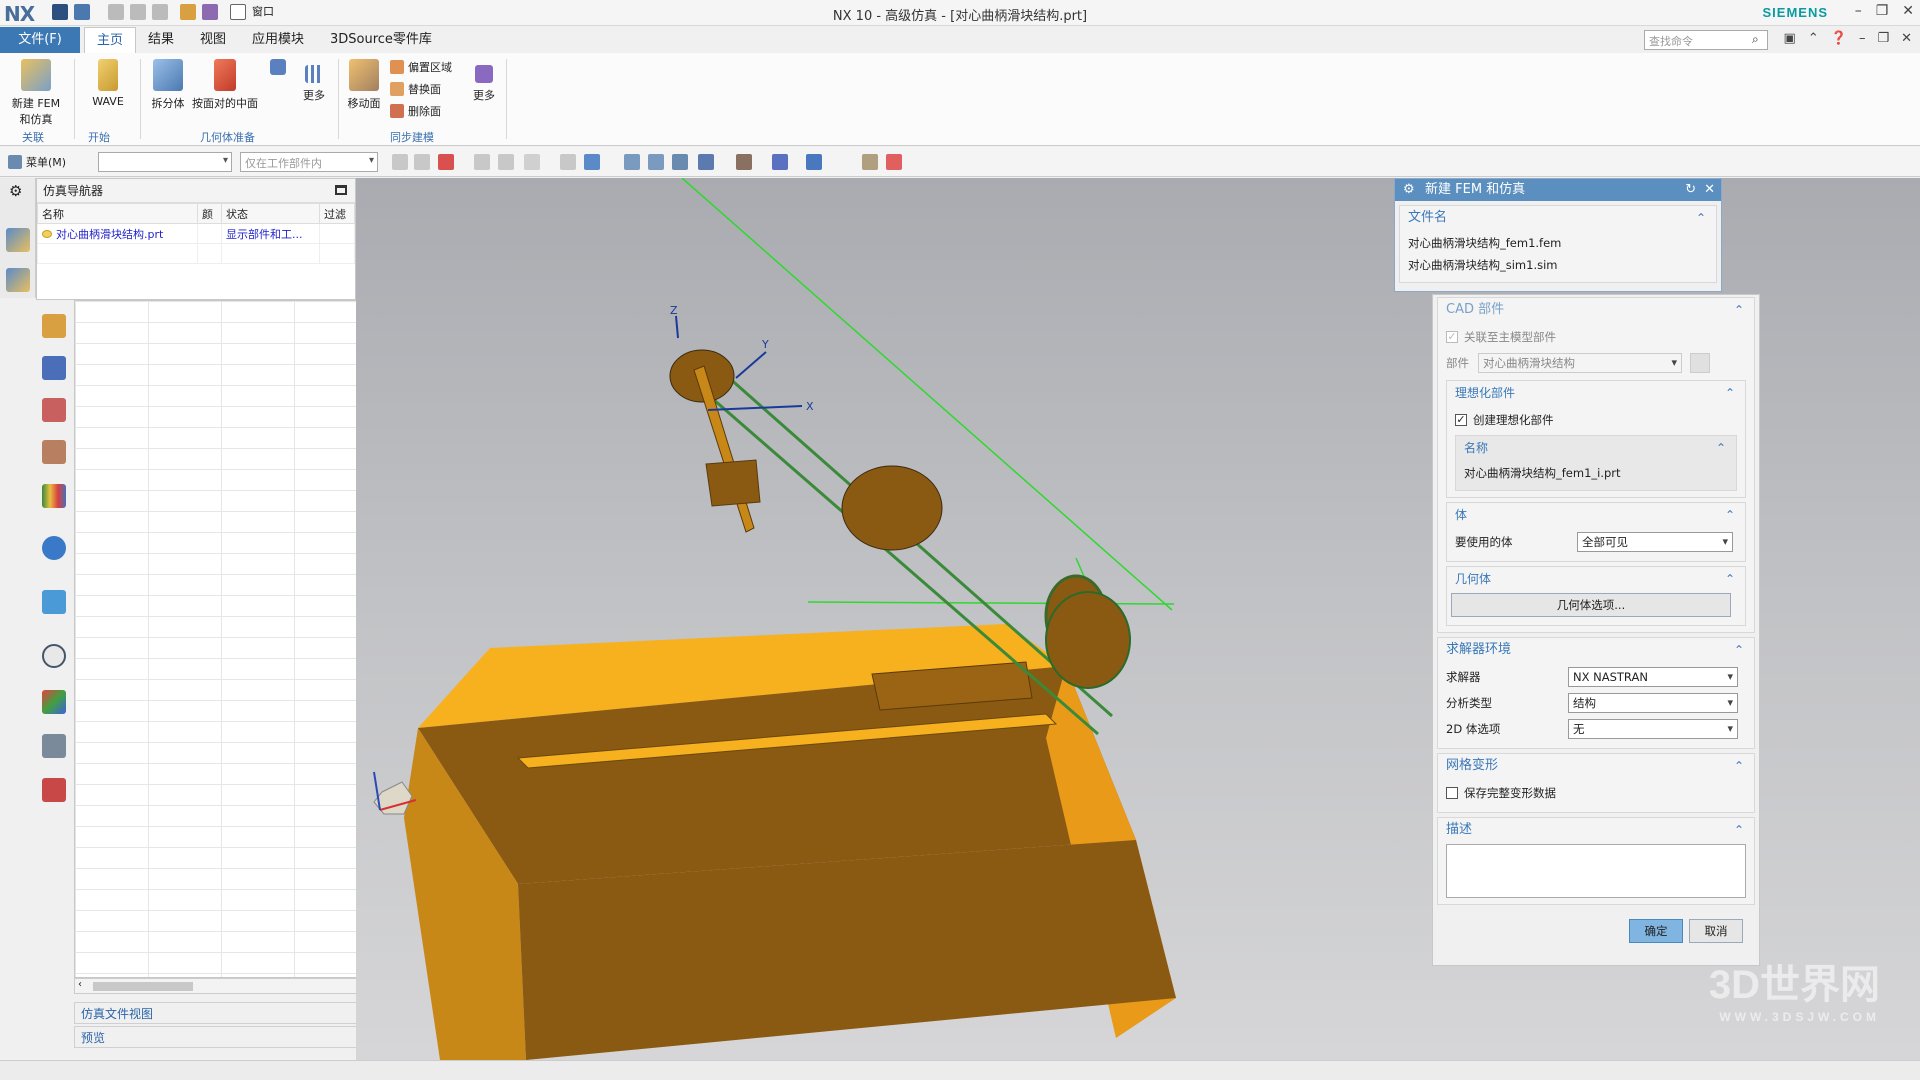 This screenshot has width=1920, height=1080. Describe the element at coordinates (233, 1013) in the screenshot. I see `sim-file-view-section: 仿真文件视图∨` at that location.